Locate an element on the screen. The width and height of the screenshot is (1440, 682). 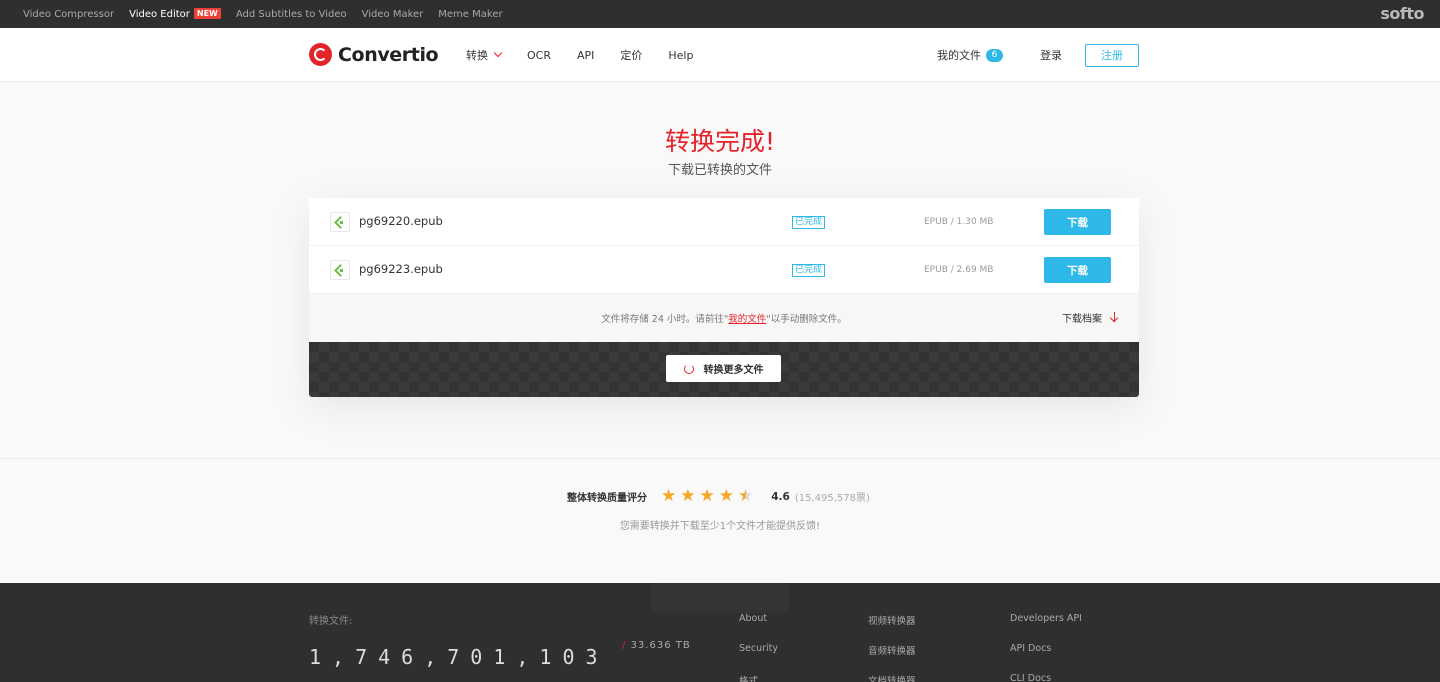
login-link: 登录 is located at coordinates (1051, 55).